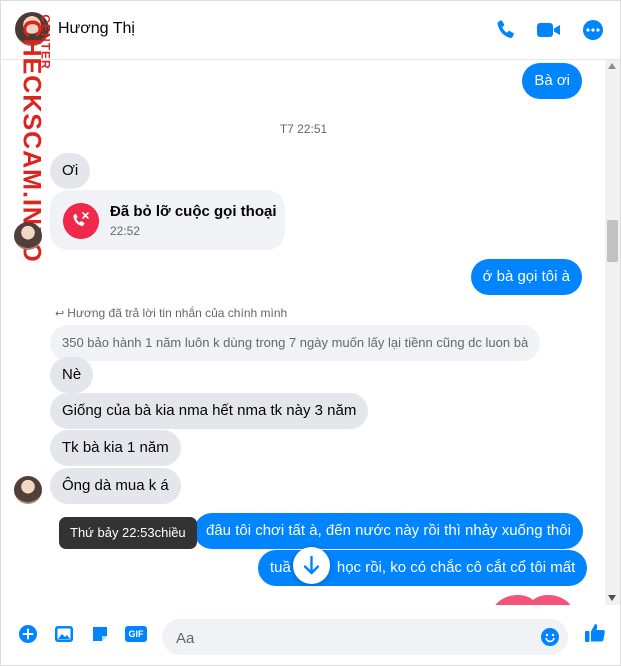 Image resolution: width=621 pixels, height=666 pixels. I want to click on reply-arrow-icon: ↩, so click(61, 314).